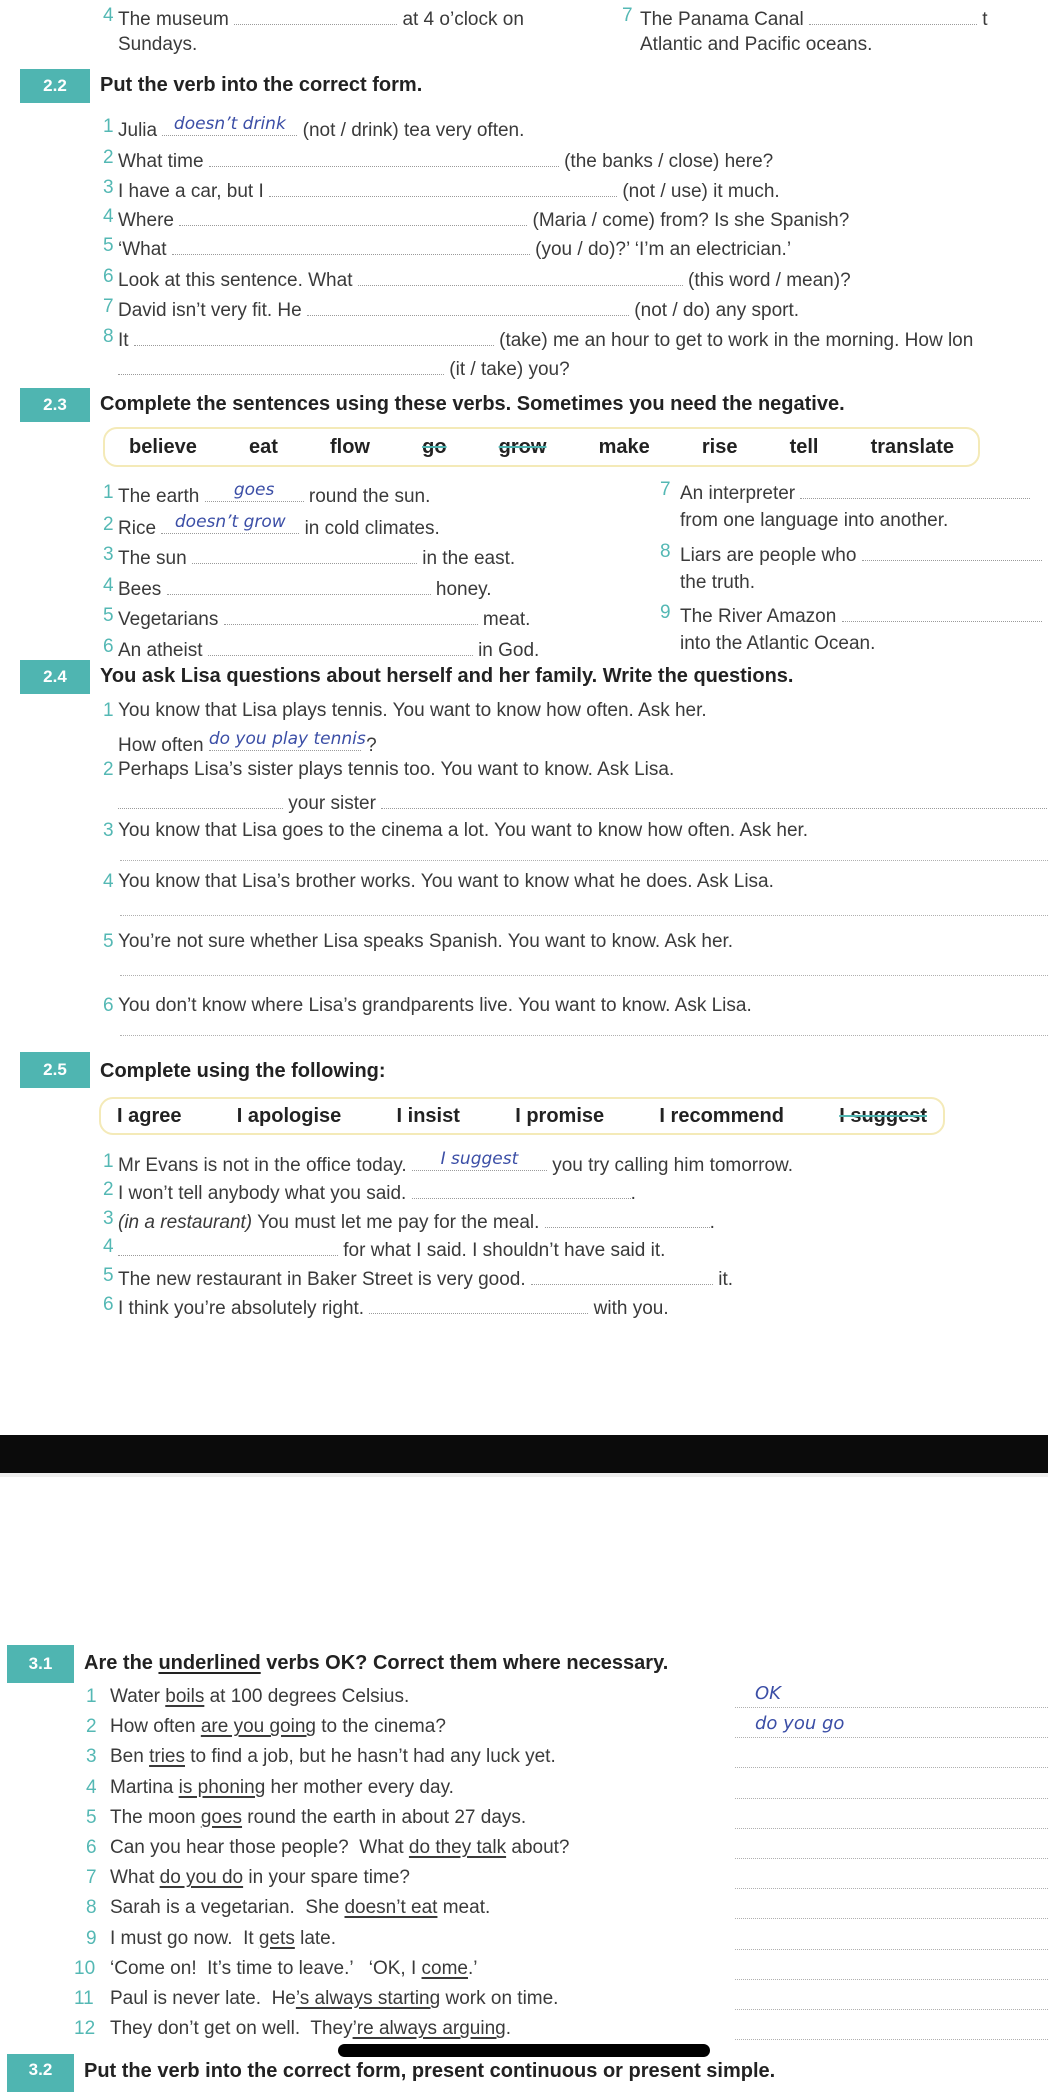  I want to click on list-item: I must go now. It gets late., so click(223, 1939).